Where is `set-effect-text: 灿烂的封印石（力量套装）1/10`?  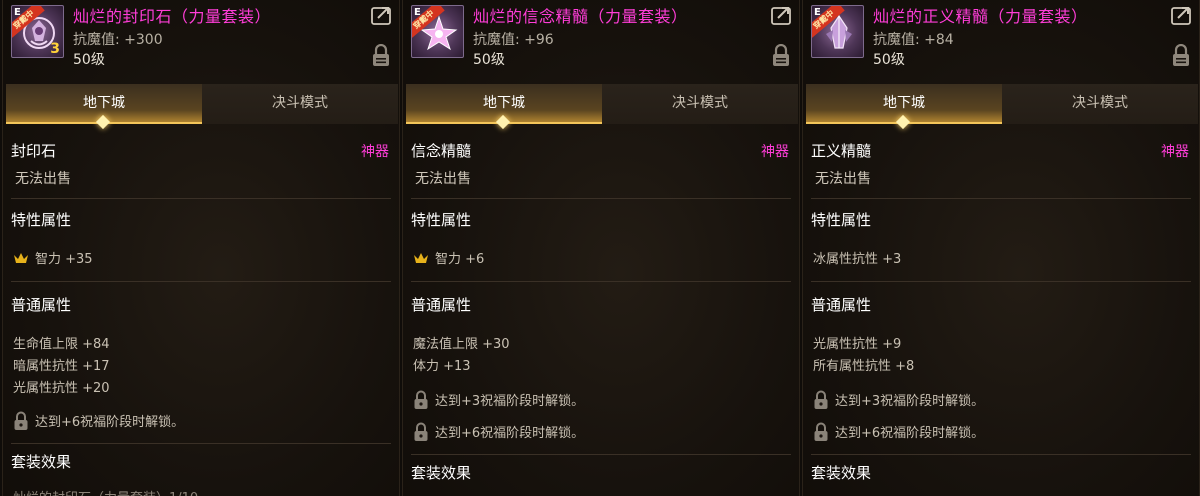 set-effect-text: 灿烂的封印石（力量套装）1/10 is located at coordinates (105, 491).